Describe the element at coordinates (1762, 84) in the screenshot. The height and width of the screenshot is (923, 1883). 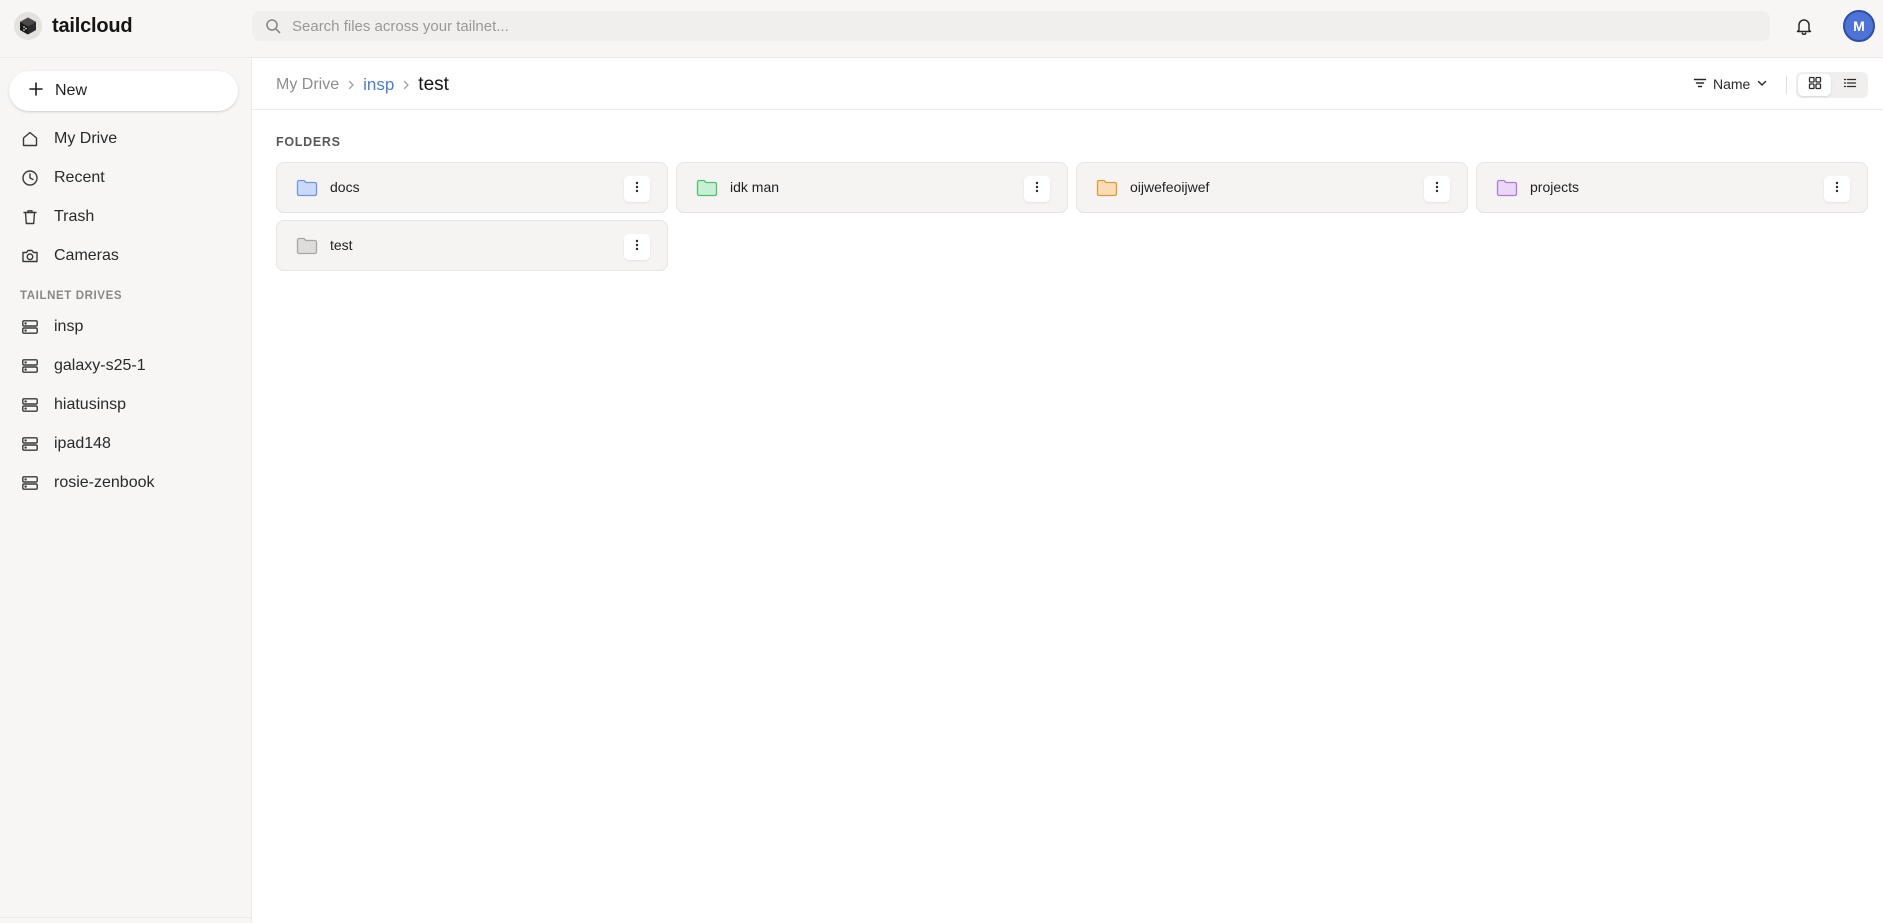
I see `chevron-down-icon` at that location.